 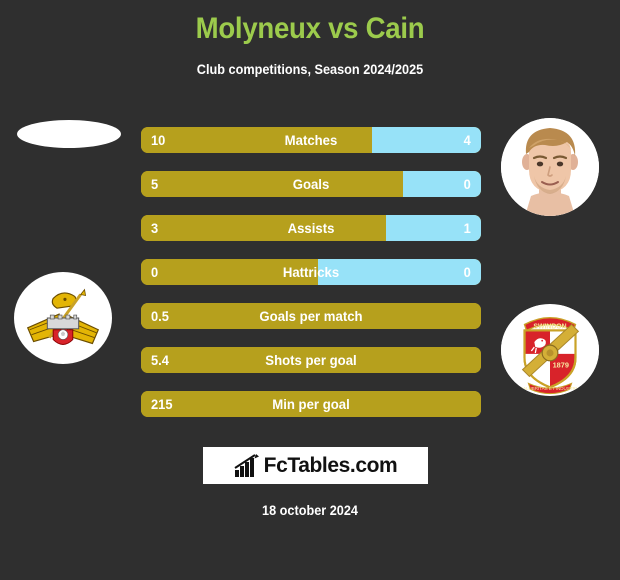 I want to click on stat-row-goals: 5 Goals 0, so click(x=311, y=184).